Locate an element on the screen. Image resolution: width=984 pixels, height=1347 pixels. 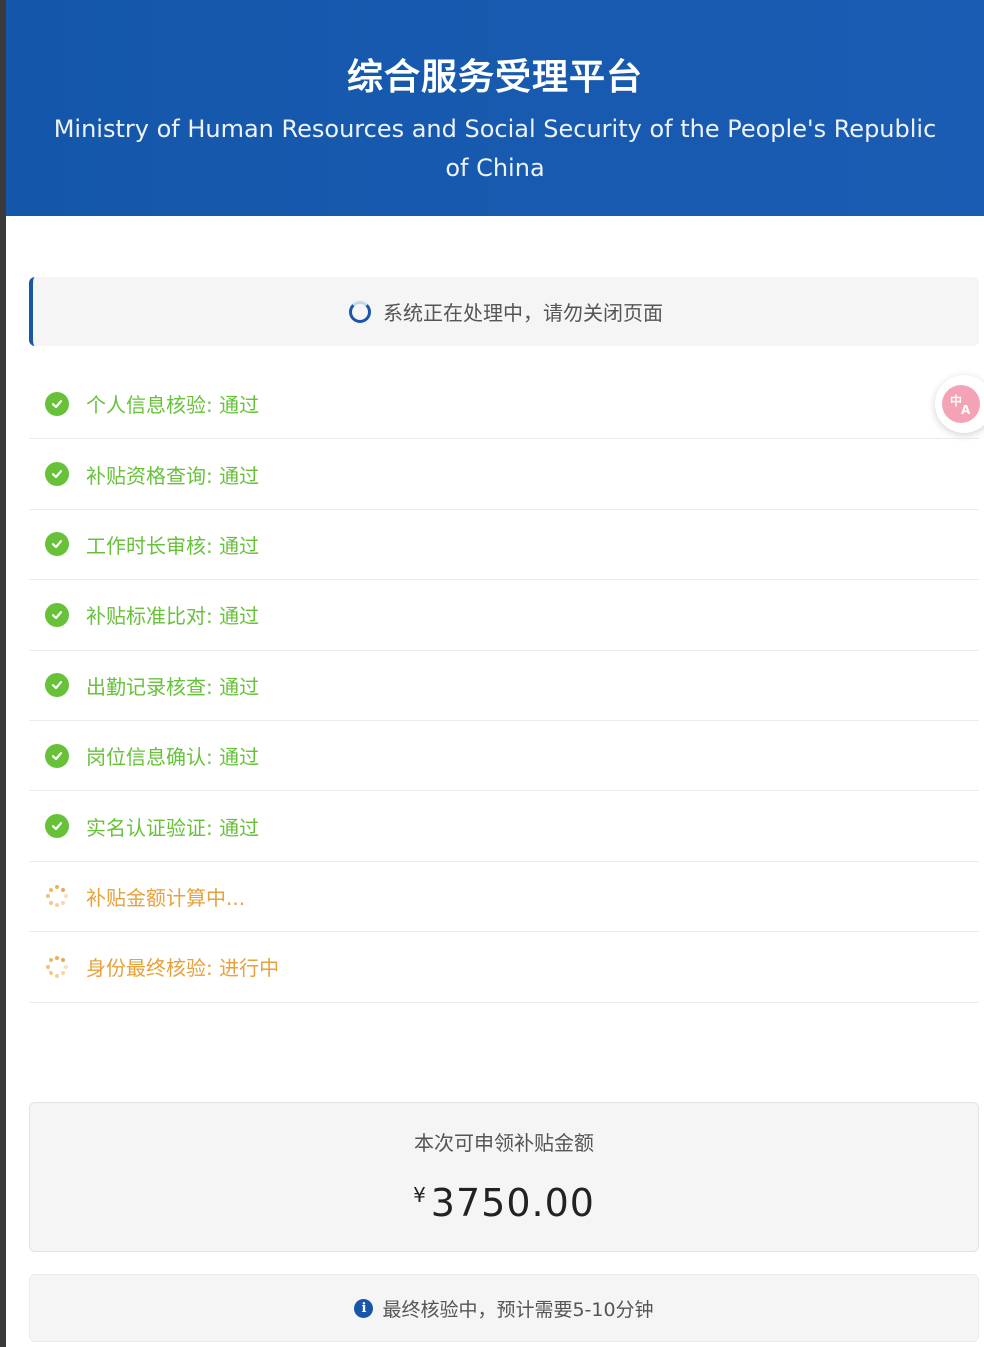
verification-step-row: 出勤记录核查: 通过 is located at coordinates (504, 686).